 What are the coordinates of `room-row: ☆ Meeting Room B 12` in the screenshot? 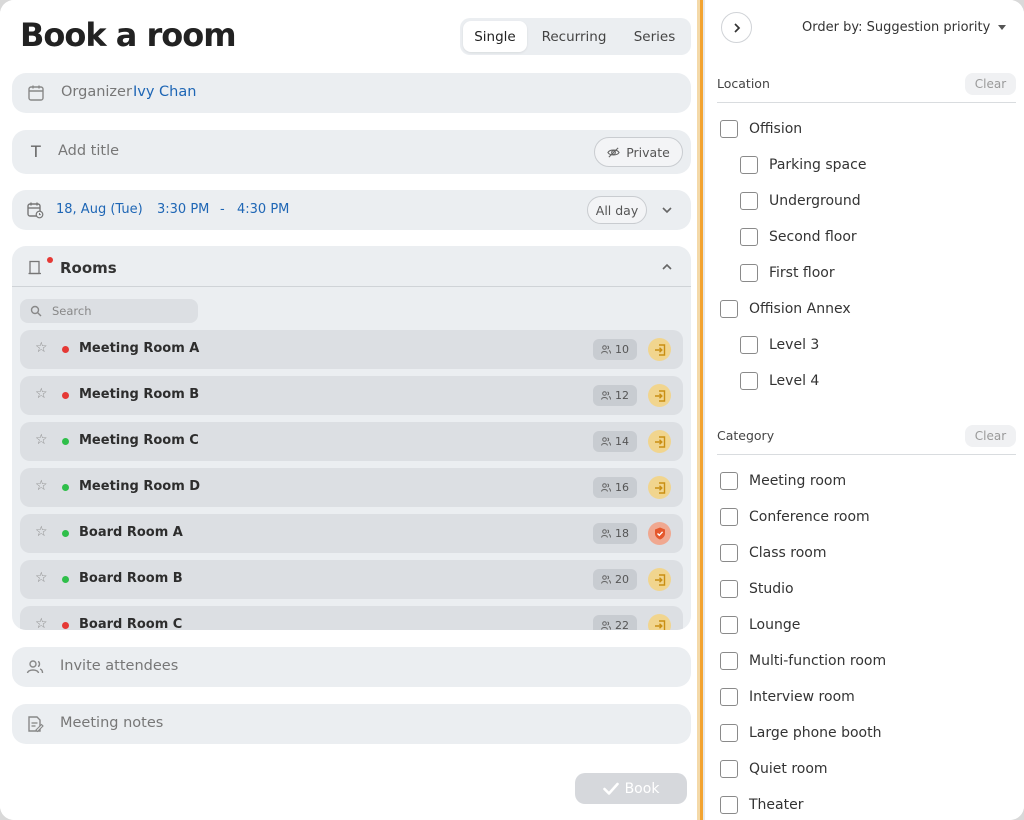 It's located at (351, 395).